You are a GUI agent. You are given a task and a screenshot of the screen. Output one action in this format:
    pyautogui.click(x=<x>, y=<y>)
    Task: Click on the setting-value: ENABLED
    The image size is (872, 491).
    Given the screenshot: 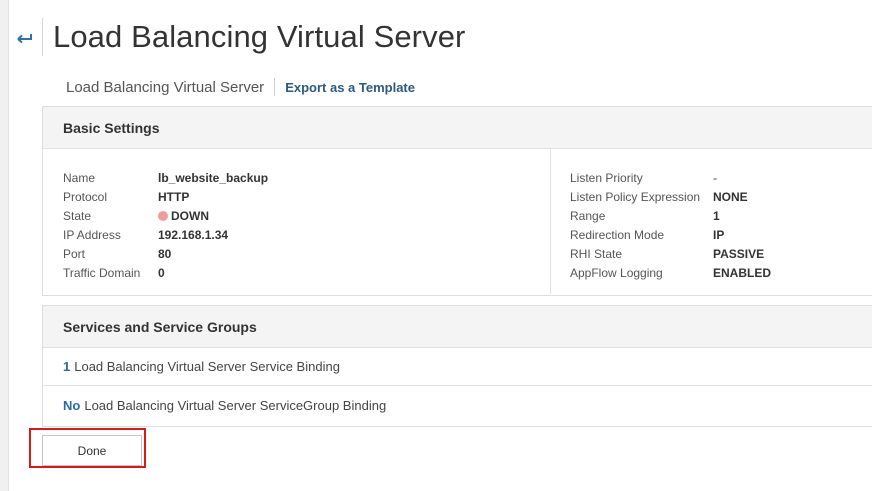 What is the action you would take?
    pyautogui.click(x=742, y=272)
    